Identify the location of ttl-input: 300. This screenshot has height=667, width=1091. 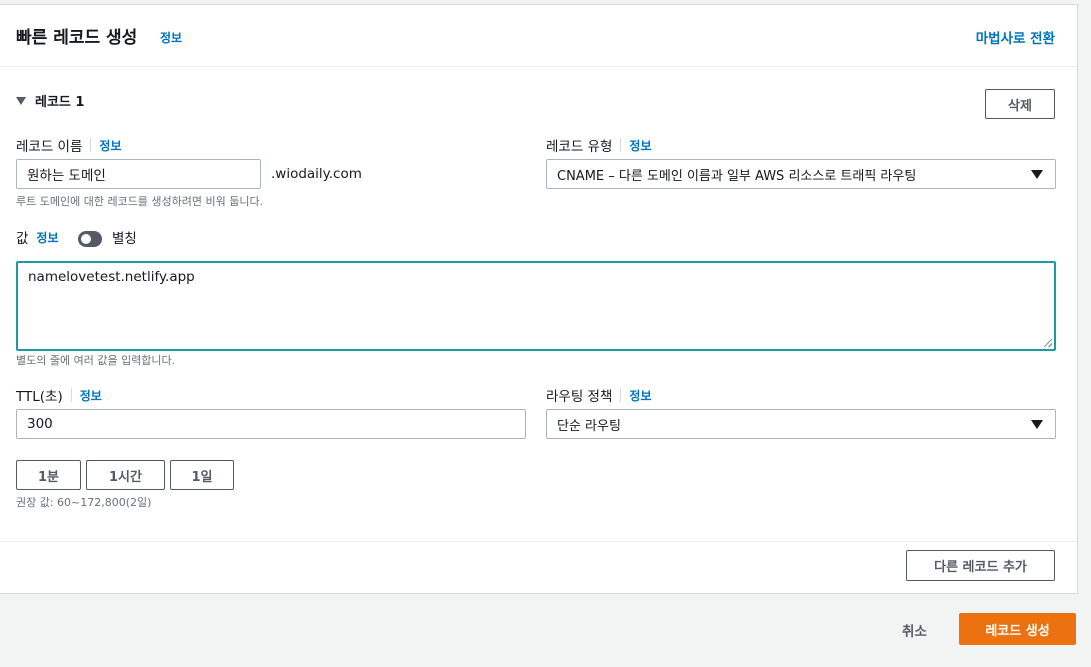
(271, 424).